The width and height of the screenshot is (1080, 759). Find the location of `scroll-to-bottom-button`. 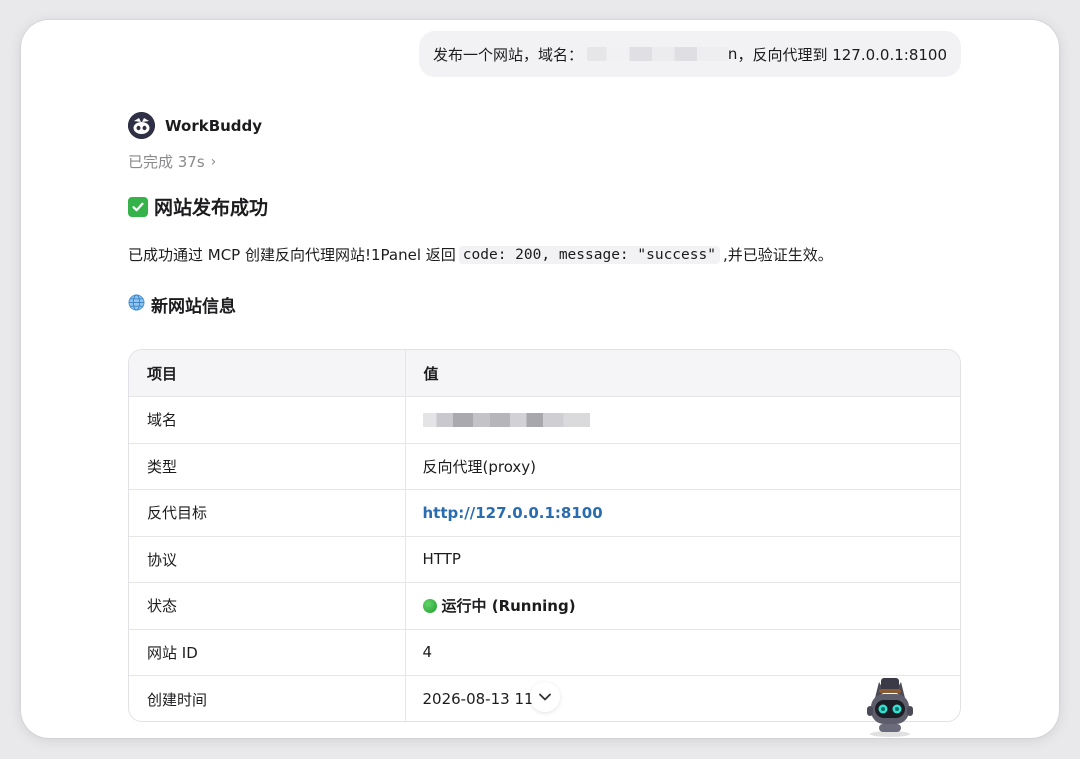

scroll-to-bottom-button is located at coordinates (545, 697).